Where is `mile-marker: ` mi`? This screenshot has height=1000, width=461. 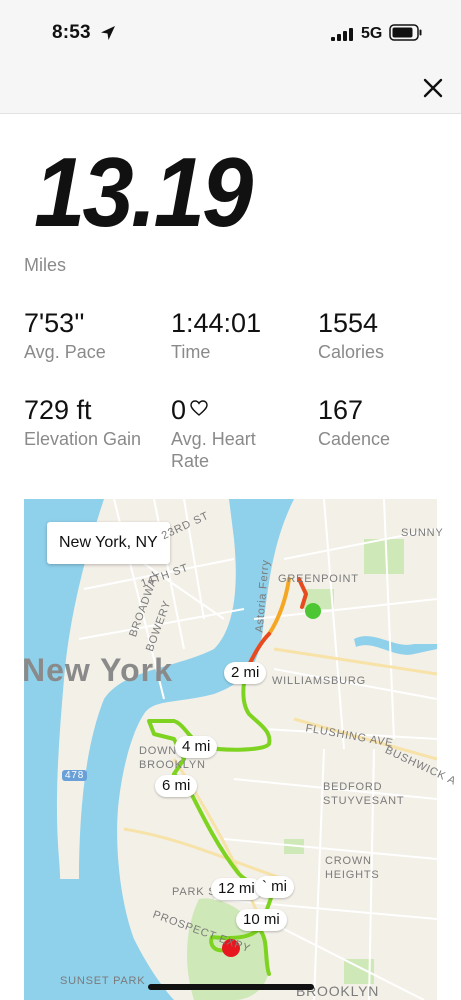
mile-marker: ` mi is located at coordinates (274, 887).